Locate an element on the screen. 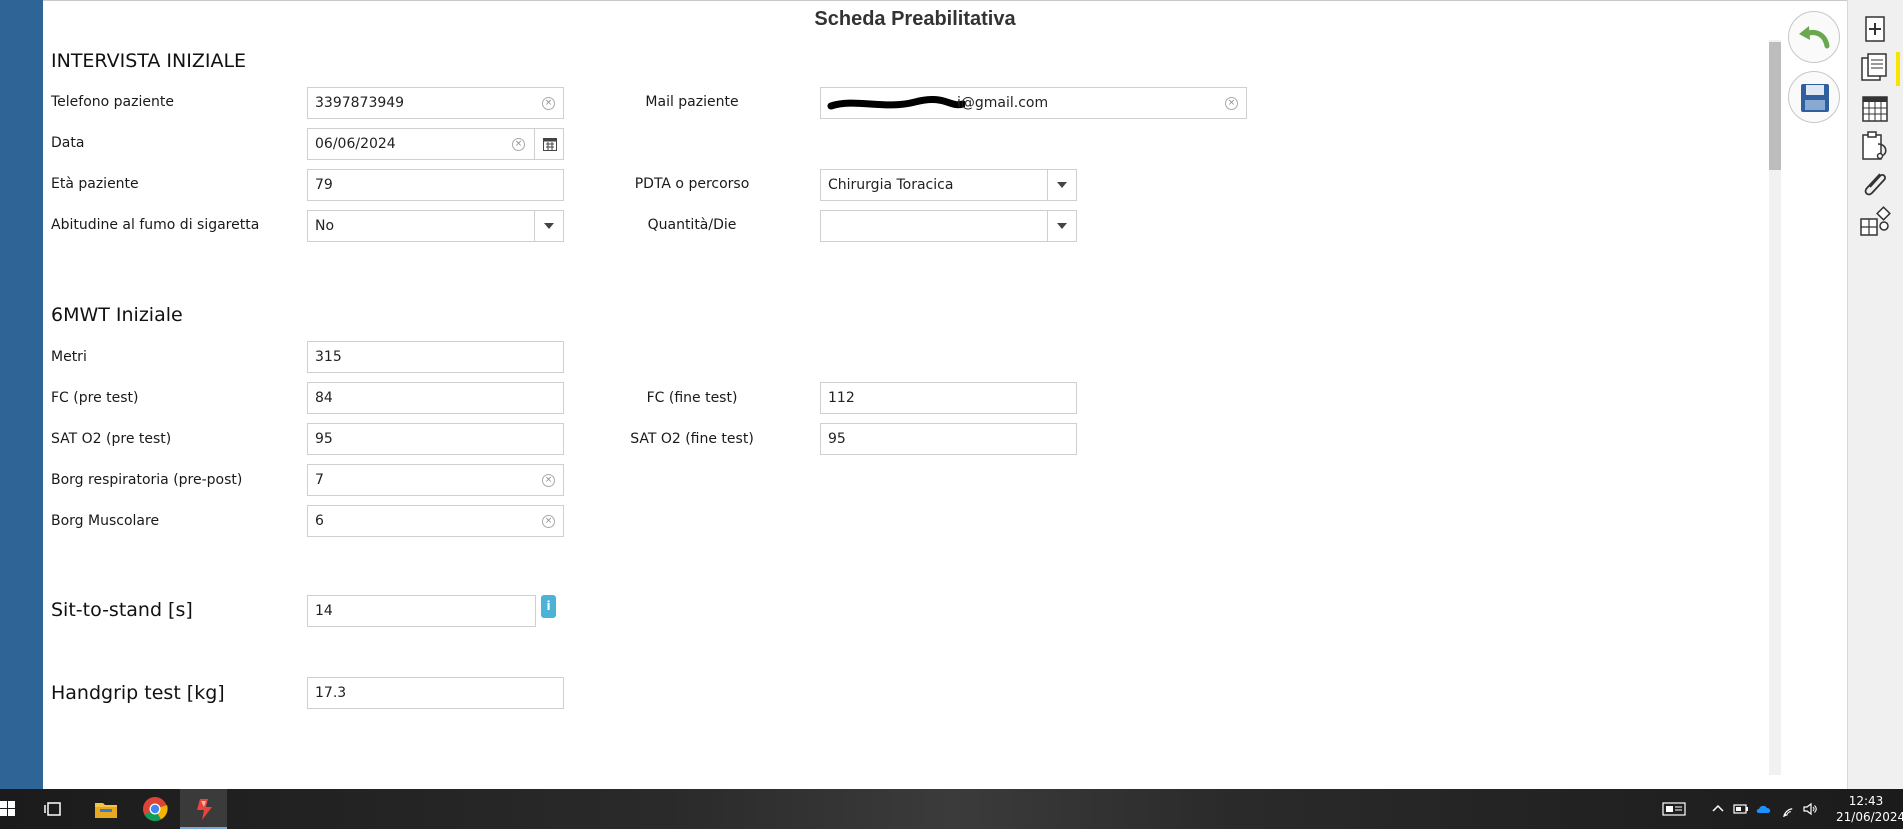 The image size is (1903, 829). calendar-button is located at coordinates (548, 144).